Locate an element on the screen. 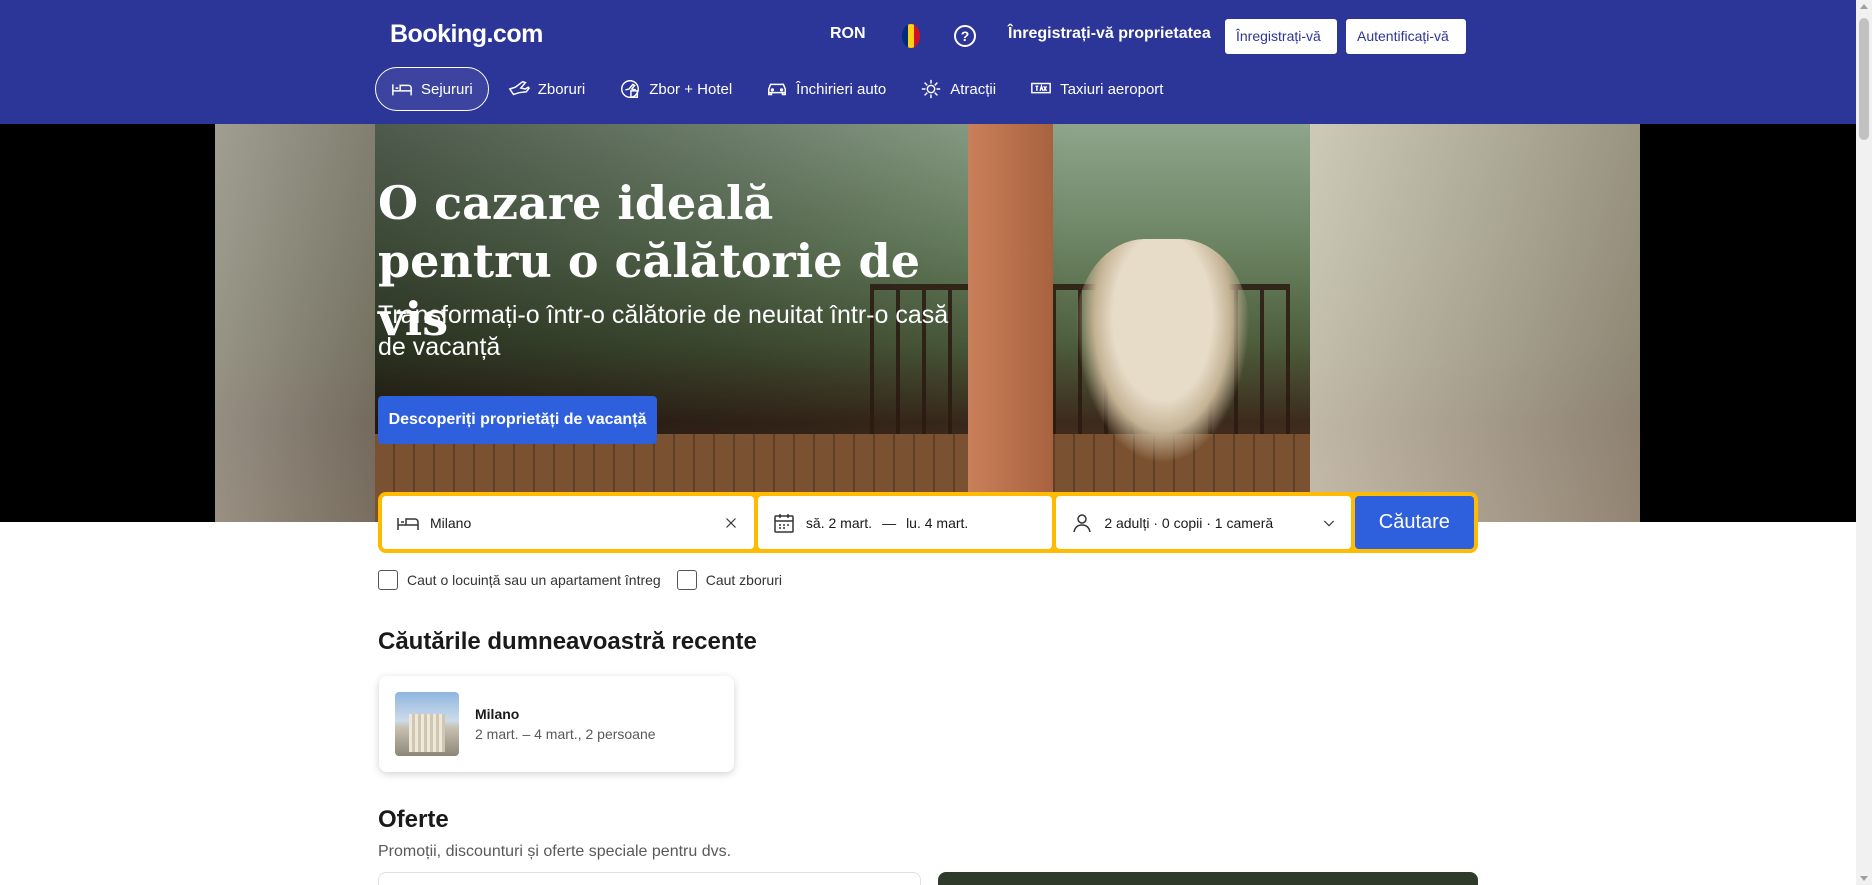 This screenshot has height=885, width=1872. car-icon is located at coordinates (777, 89).